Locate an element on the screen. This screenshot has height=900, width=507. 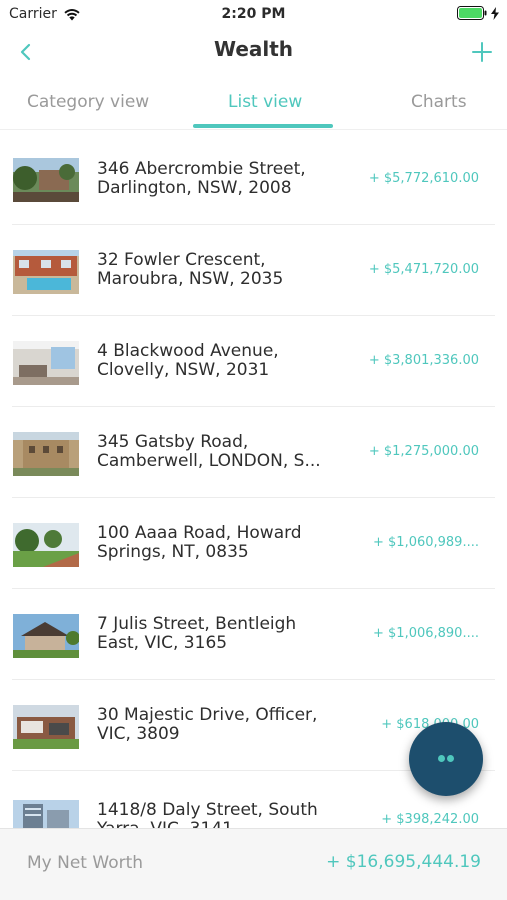
status-bar: Carrier 2:20 PM is located at coordinates (253, 14).